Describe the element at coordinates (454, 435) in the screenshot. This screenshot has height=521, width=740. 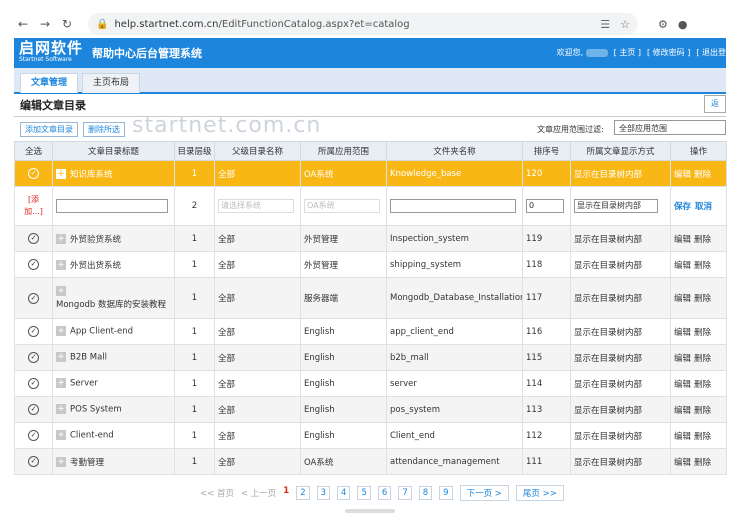
I see `row-folder: Client_end` at that location.